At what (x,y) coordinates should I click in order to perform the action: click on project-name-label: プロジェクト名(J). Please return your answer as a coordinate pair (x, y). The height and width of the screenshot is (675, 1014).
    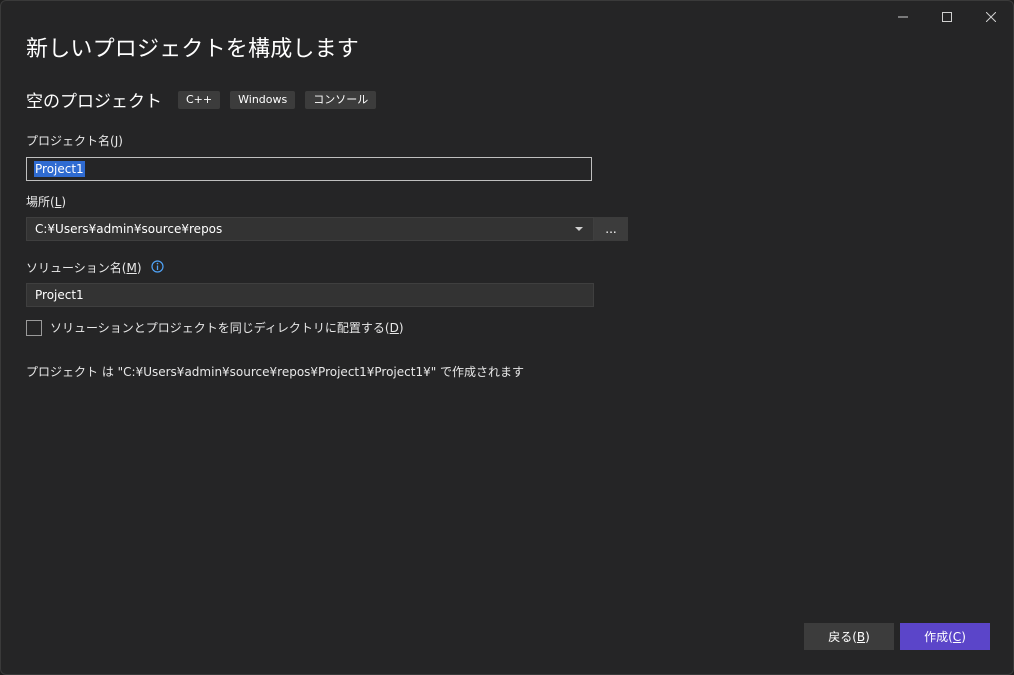
    Looking at the image, I should click on (74, 141).